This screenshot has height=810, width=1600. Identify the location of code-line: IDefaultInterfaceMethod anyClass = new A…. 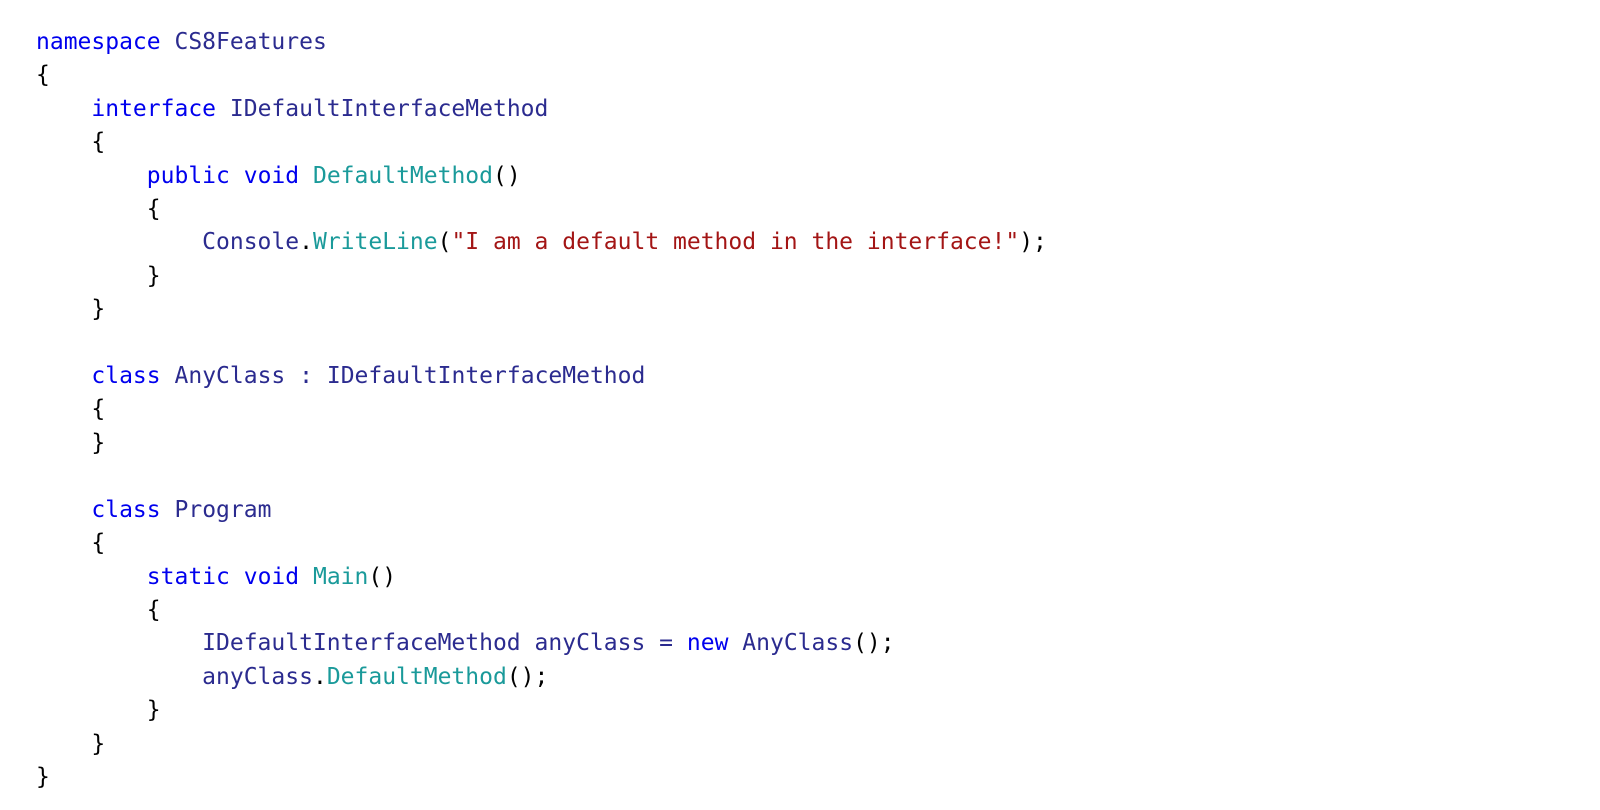
(541, 643).